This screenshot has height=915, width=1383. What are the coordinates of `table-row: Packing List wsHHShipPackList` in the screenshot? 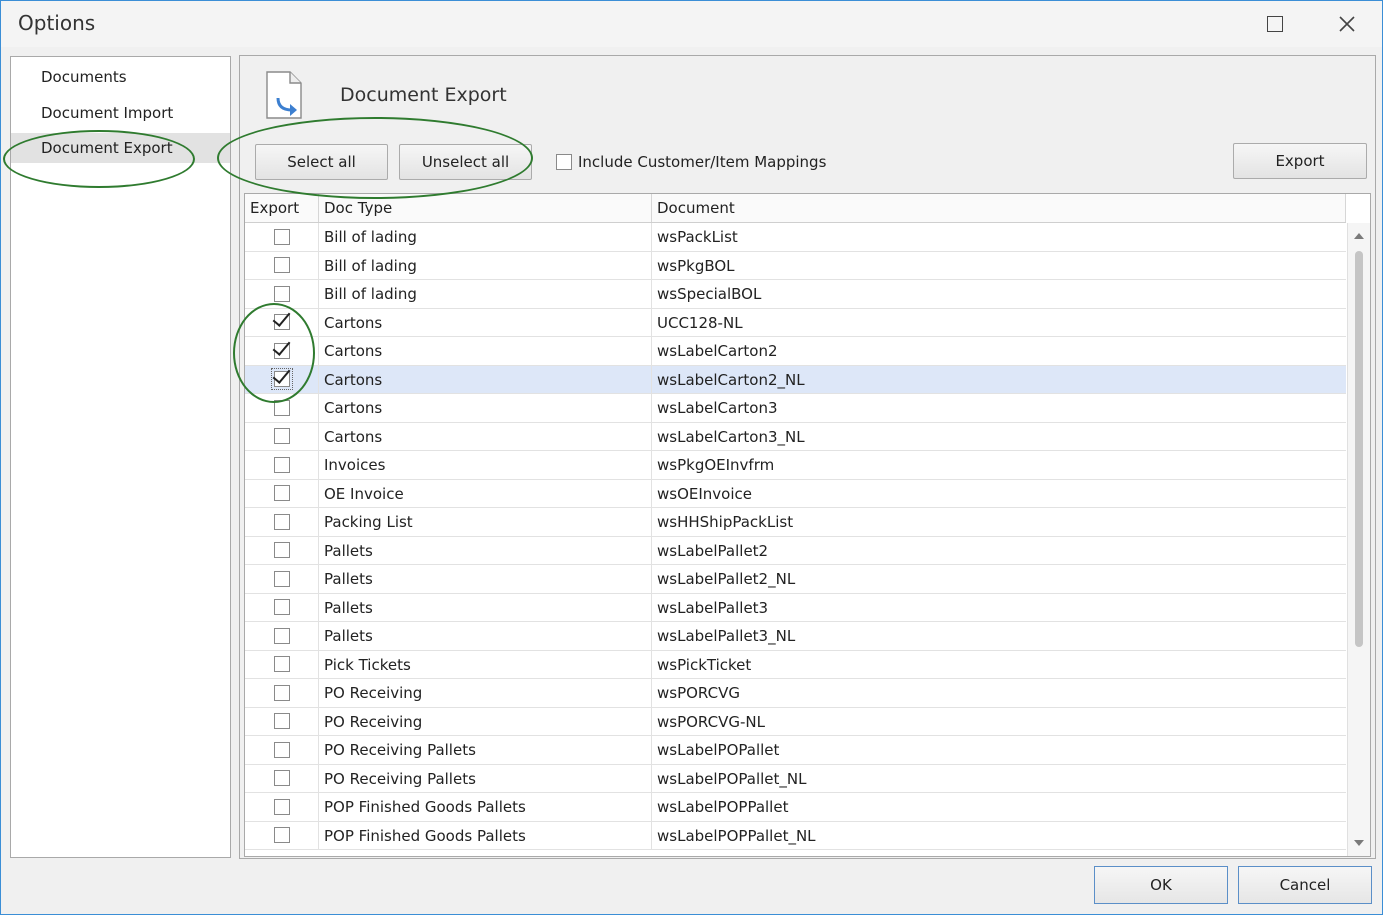 It's located at (795, 522).